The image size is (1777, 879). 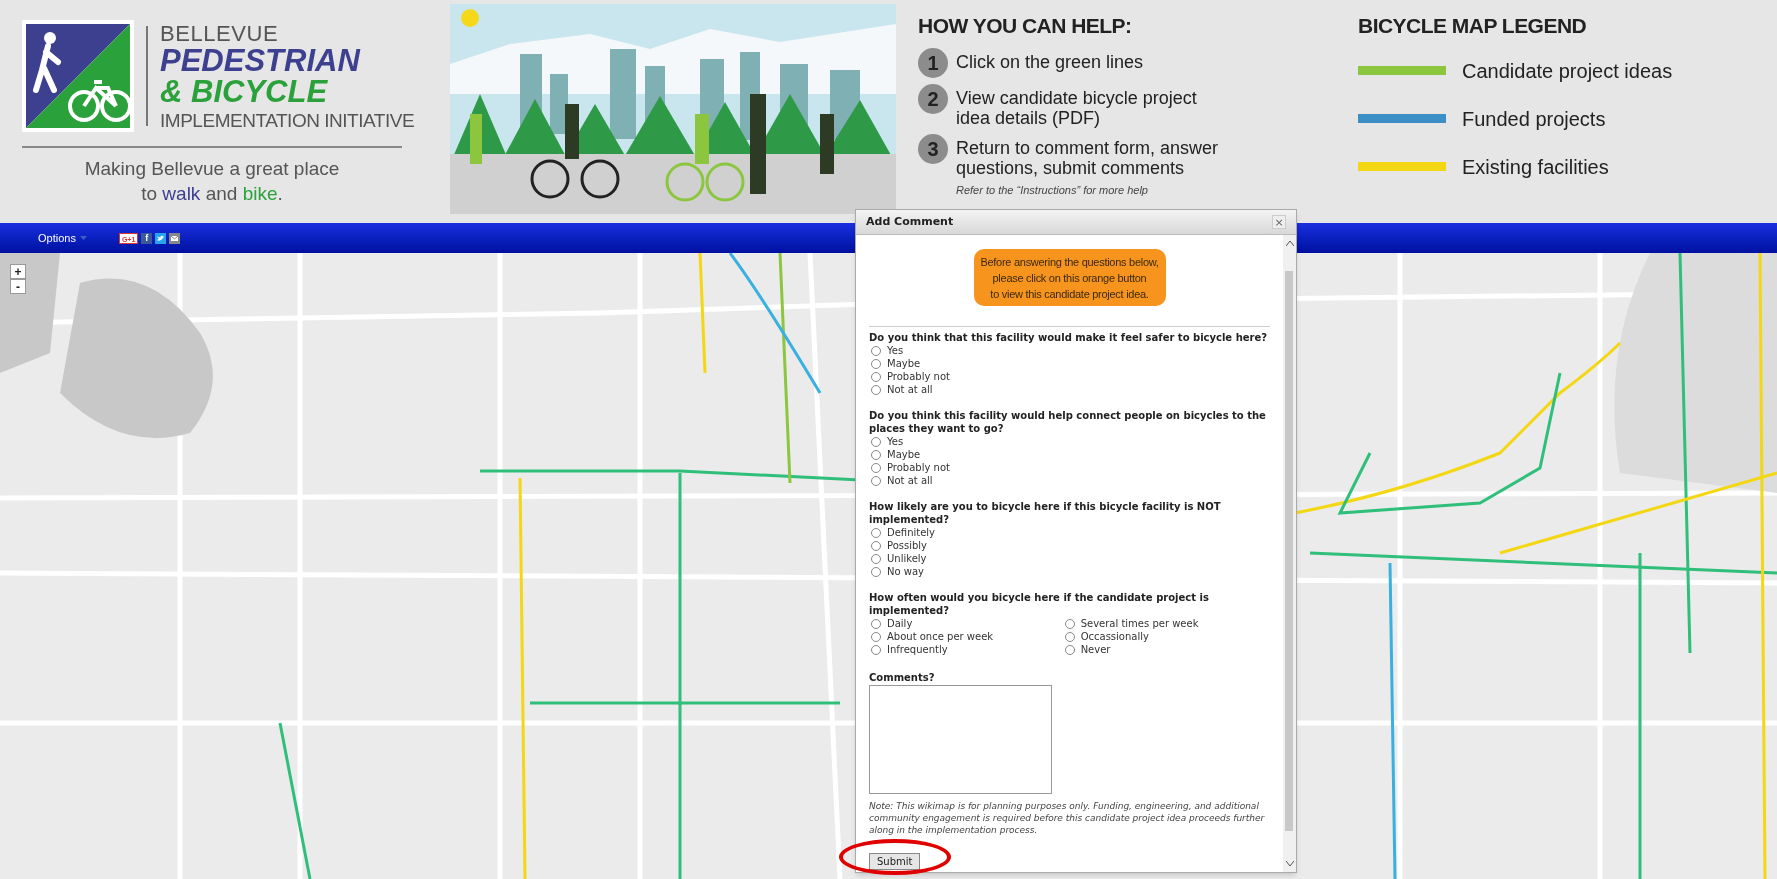 What do you see at coordinates (1095, 650) in the screenshot?
I see `option-label: Never` at bounding box center [1095, 650].